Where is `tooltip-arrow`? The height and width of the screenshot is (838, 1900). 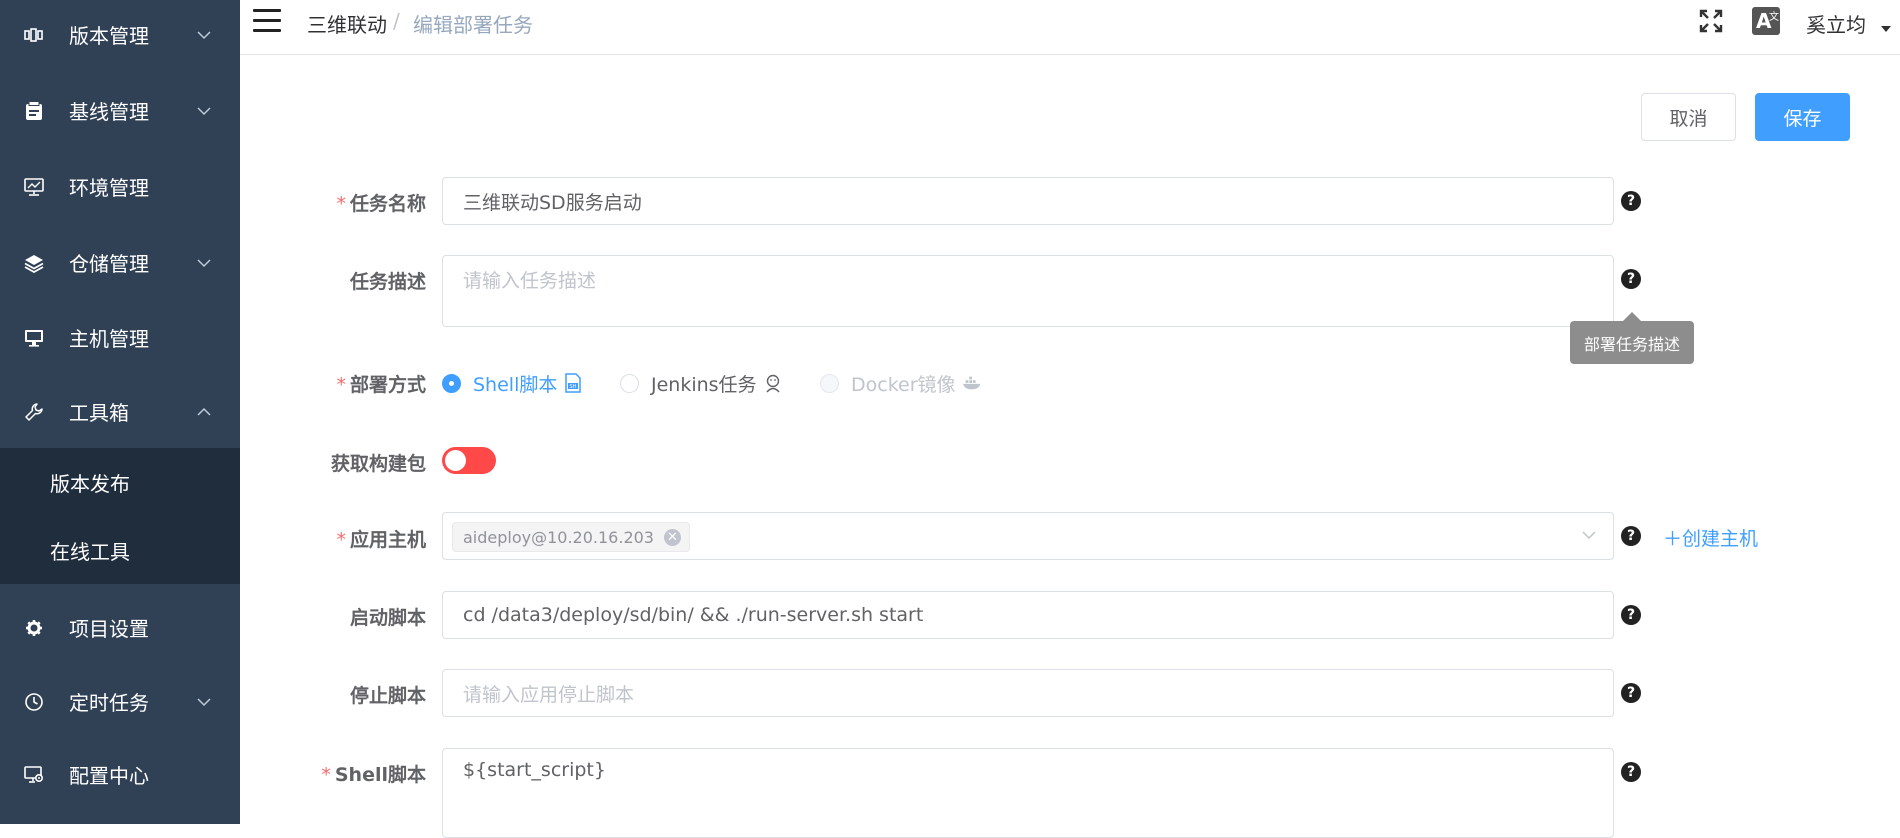
tooltip-arrow is located at coordinates (1632, 316).